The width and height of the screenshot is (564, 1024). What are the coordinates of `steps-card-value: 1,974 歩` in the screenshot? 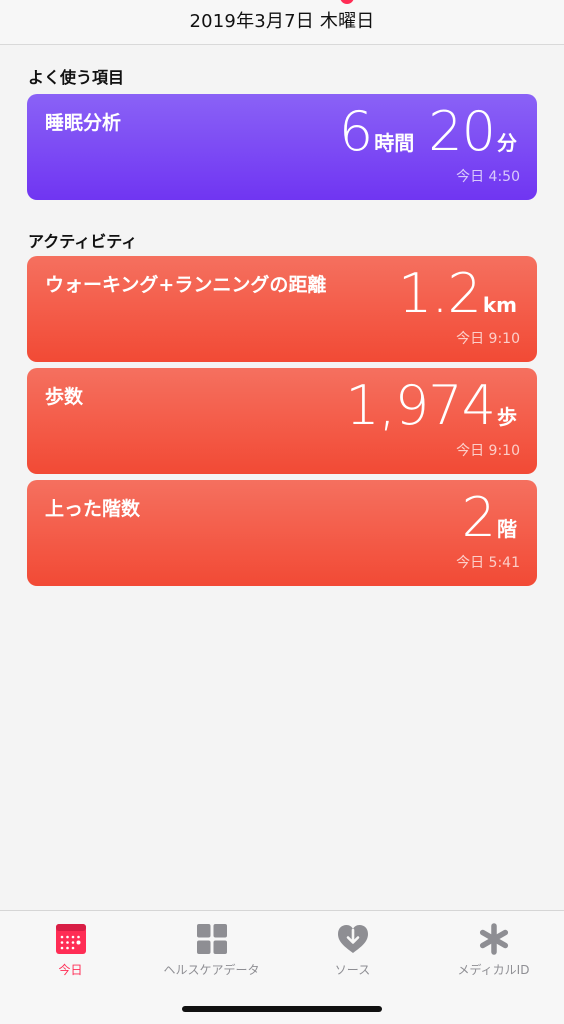 It's located at (432, 405).